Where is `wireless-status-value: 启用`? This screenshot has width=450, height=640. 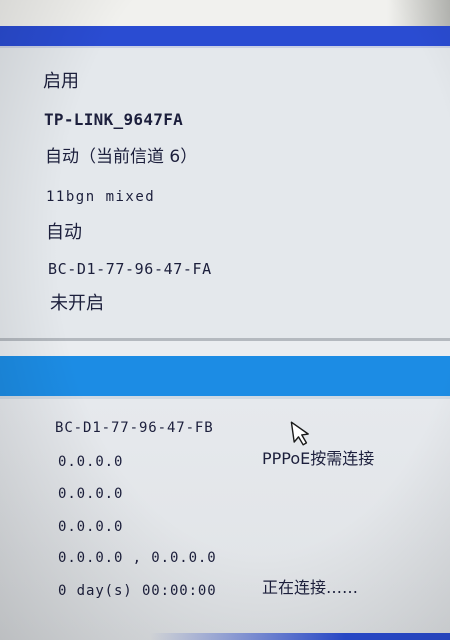
wireless-status-value: 启用 is located at coordinates (61, 81).